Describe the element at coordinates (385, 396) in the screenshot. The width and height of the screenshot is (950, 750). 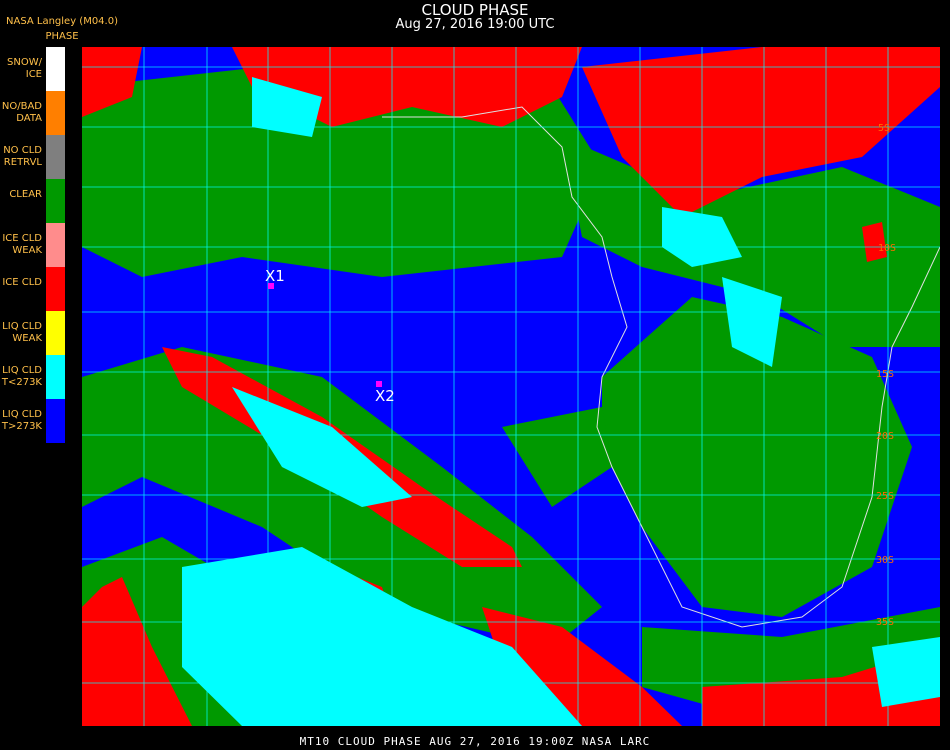
I see `marker-x2-label: X2` at that location.